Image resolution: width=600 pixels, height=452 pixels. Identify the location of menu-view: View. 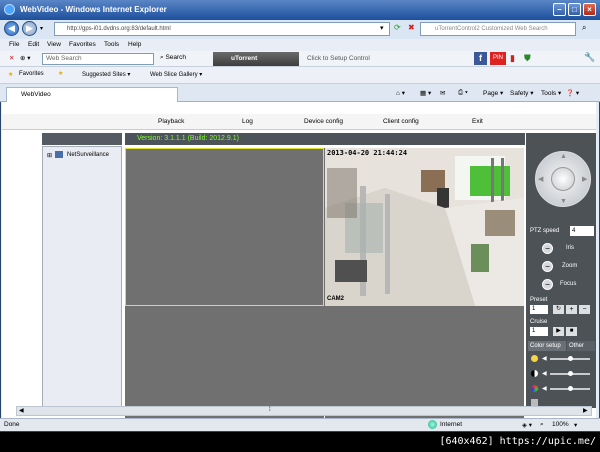
(54, 44).